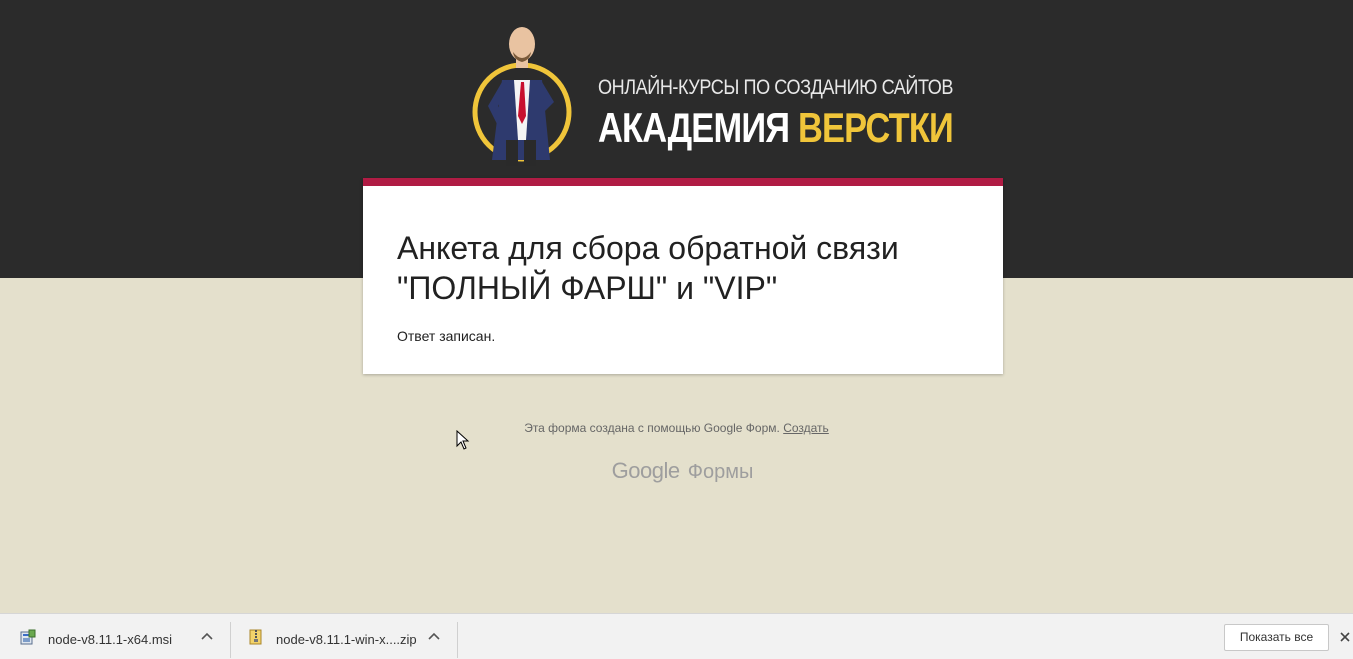  I want to click on close-icon, so click(1345, 637).